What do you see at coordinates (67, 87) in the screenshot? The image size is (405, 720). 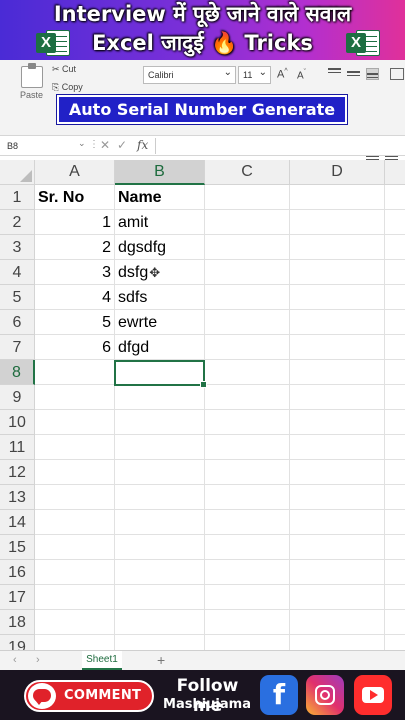 I see `copy-button: ⎘ Copy` at bounding box center [67, 87].